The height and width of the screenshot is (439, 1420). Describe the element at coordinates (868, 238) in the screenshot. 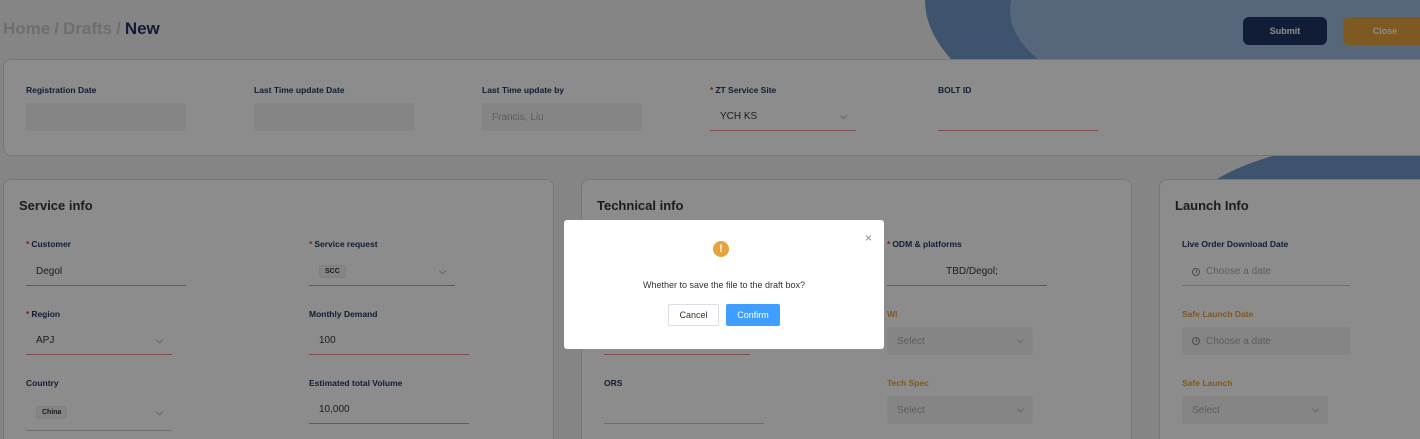

I see `close-icon: ×` at that location.